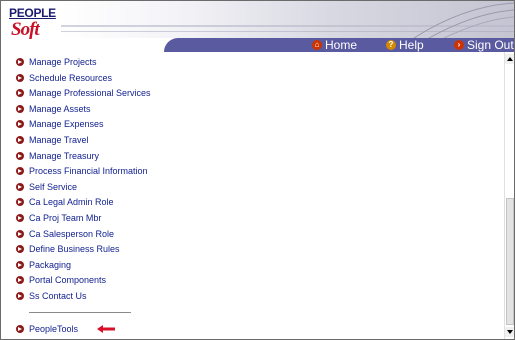 Image resolution: width=515 pixels, height=340 pixels. Describe the element at coordinates (510, 261) in the screenshot. I see `scroll-thumb` at that location.